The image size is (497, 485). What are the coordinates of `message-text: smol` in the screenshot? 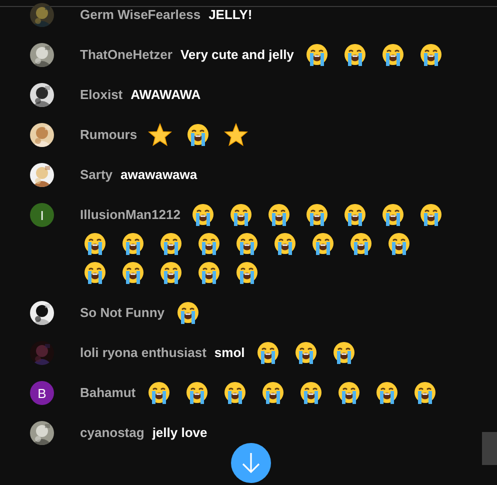 It's located at (229, 353).